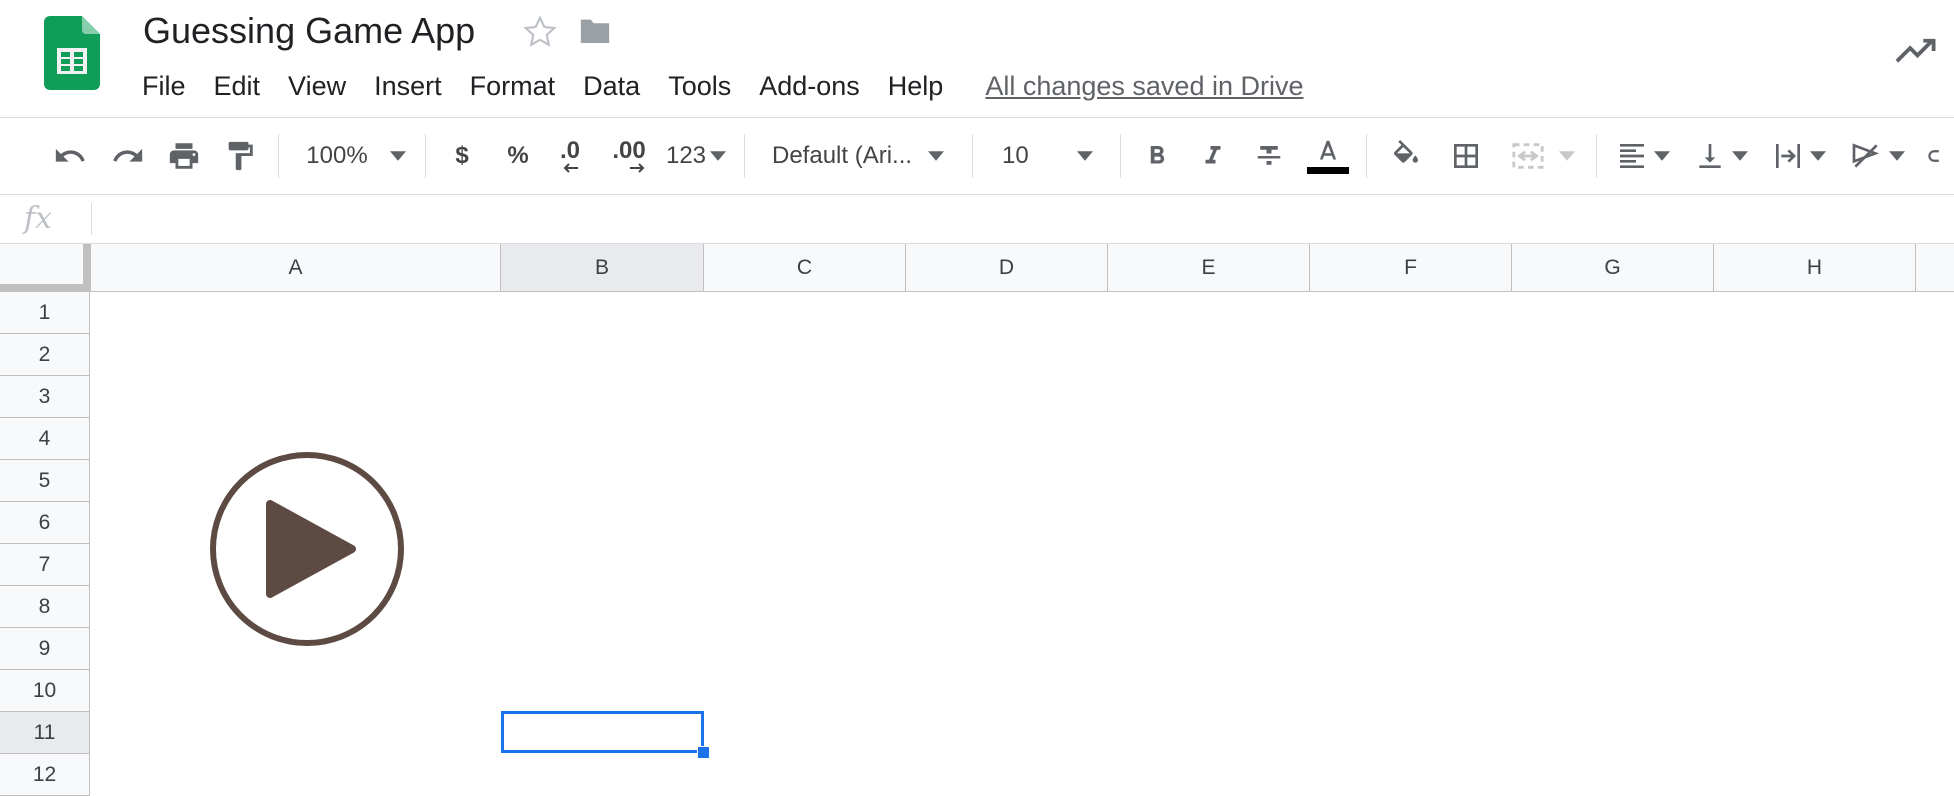 Image resolution: width=1954 pixels, height=796 pixels. What do you see at coordinates (45, 649) in the screenshot?
I see `row-header-9: 9` at bounding box center [45, 649].